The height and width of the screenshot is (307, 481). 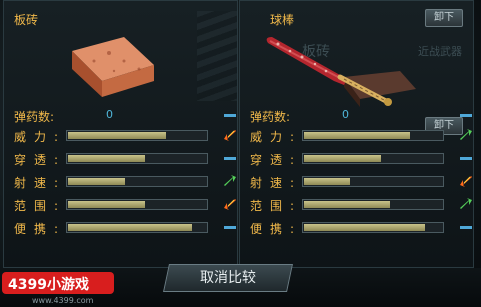 I want to click on right-weapon-name: 球棒, so click(x=282, y=20).